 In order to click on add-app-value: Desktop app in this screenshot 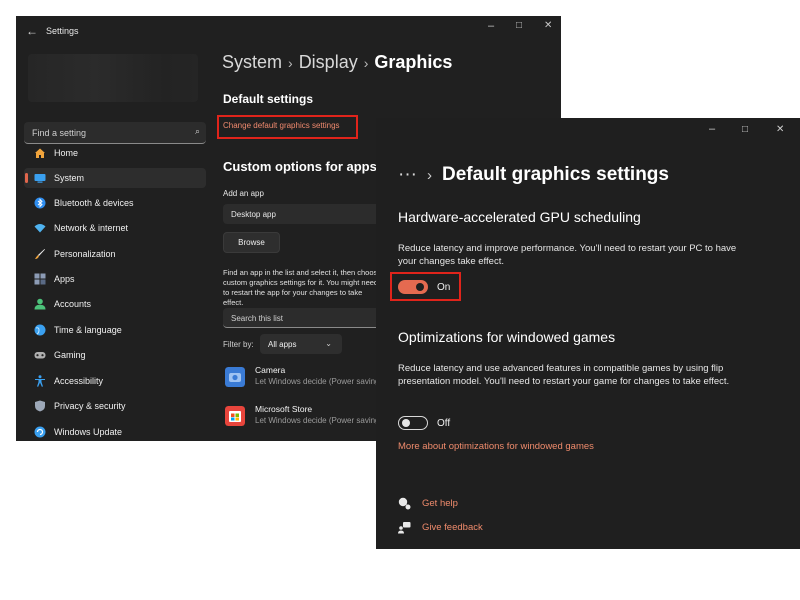, I will do `click(253, 214)`.